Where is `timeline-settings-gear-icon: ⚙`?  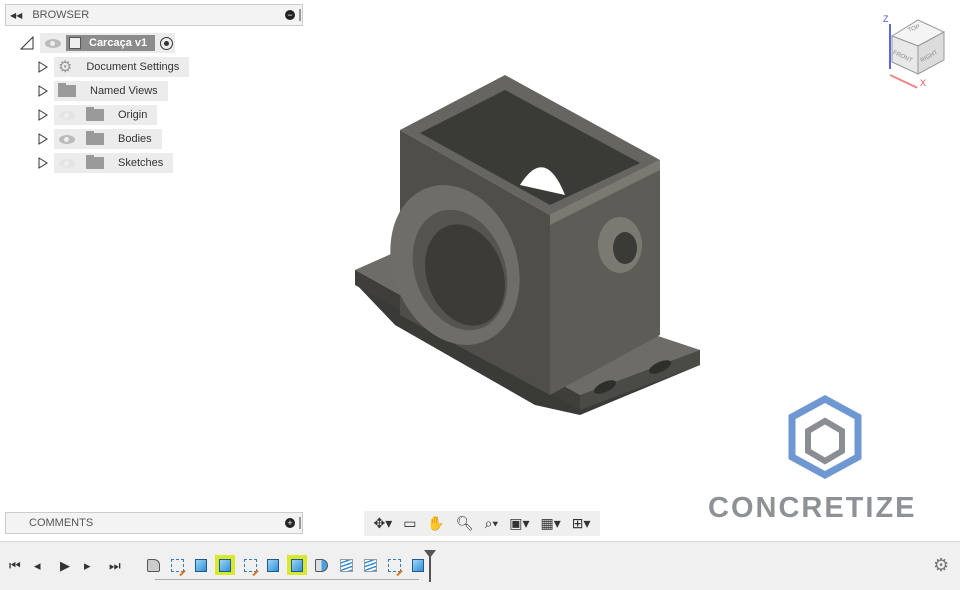 timeline-settings-gear-icon: ⚙ is located at coordinates (941, 565).